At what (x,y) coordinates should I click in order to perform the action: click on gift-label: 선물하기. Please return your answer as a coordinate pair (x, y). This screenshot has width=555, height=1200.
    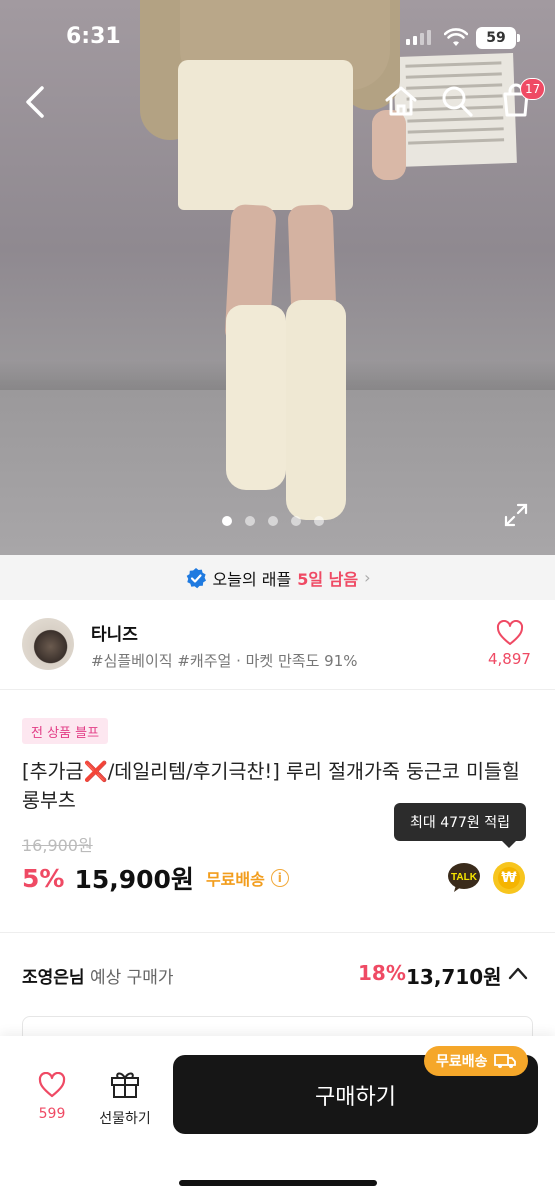
    Looking at the image, I should click on (125, 1119).